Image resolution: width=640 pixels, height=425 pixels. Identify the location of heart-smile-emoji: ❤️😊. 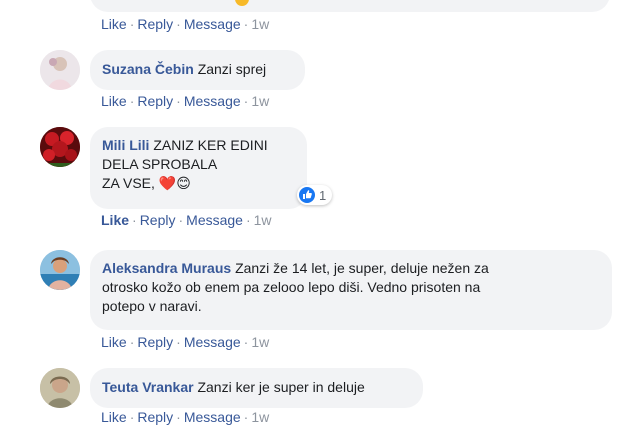
(174, 183).